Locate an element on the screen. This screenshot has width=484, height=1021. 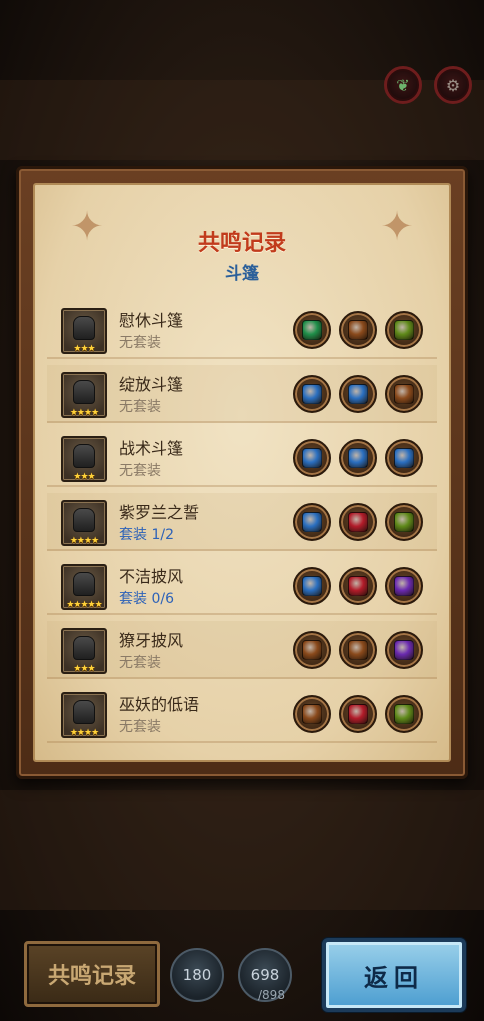
list-item: ★★★★ 巫妖的低语无套装 is located at coordinates (242, 714).